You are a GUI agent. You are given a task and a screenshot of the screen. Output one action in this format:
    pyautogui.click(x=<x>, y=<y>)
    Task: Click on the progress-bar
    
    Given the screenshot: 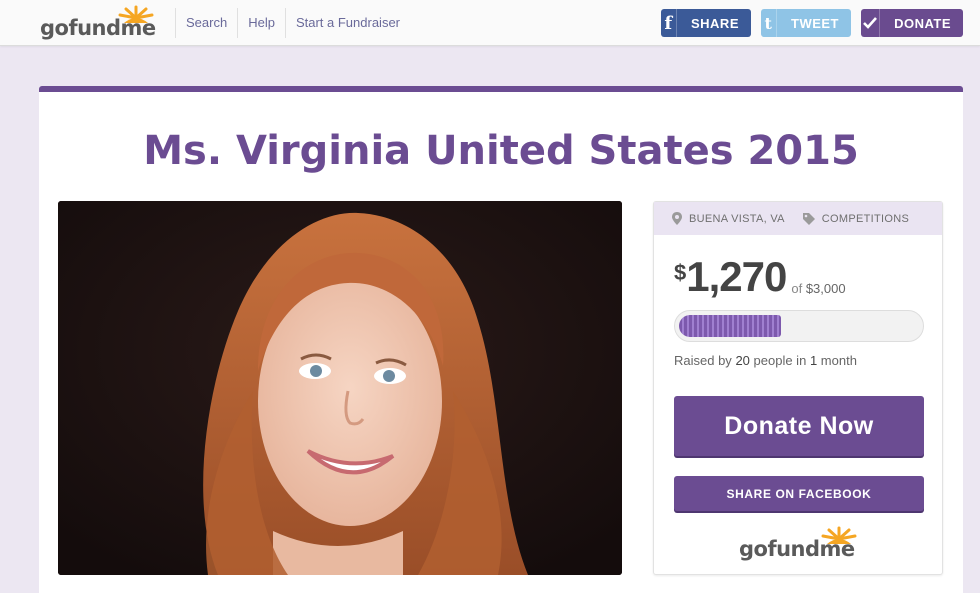 What is the action you would take?
    pyautogui.click(x=799, y=326)
    